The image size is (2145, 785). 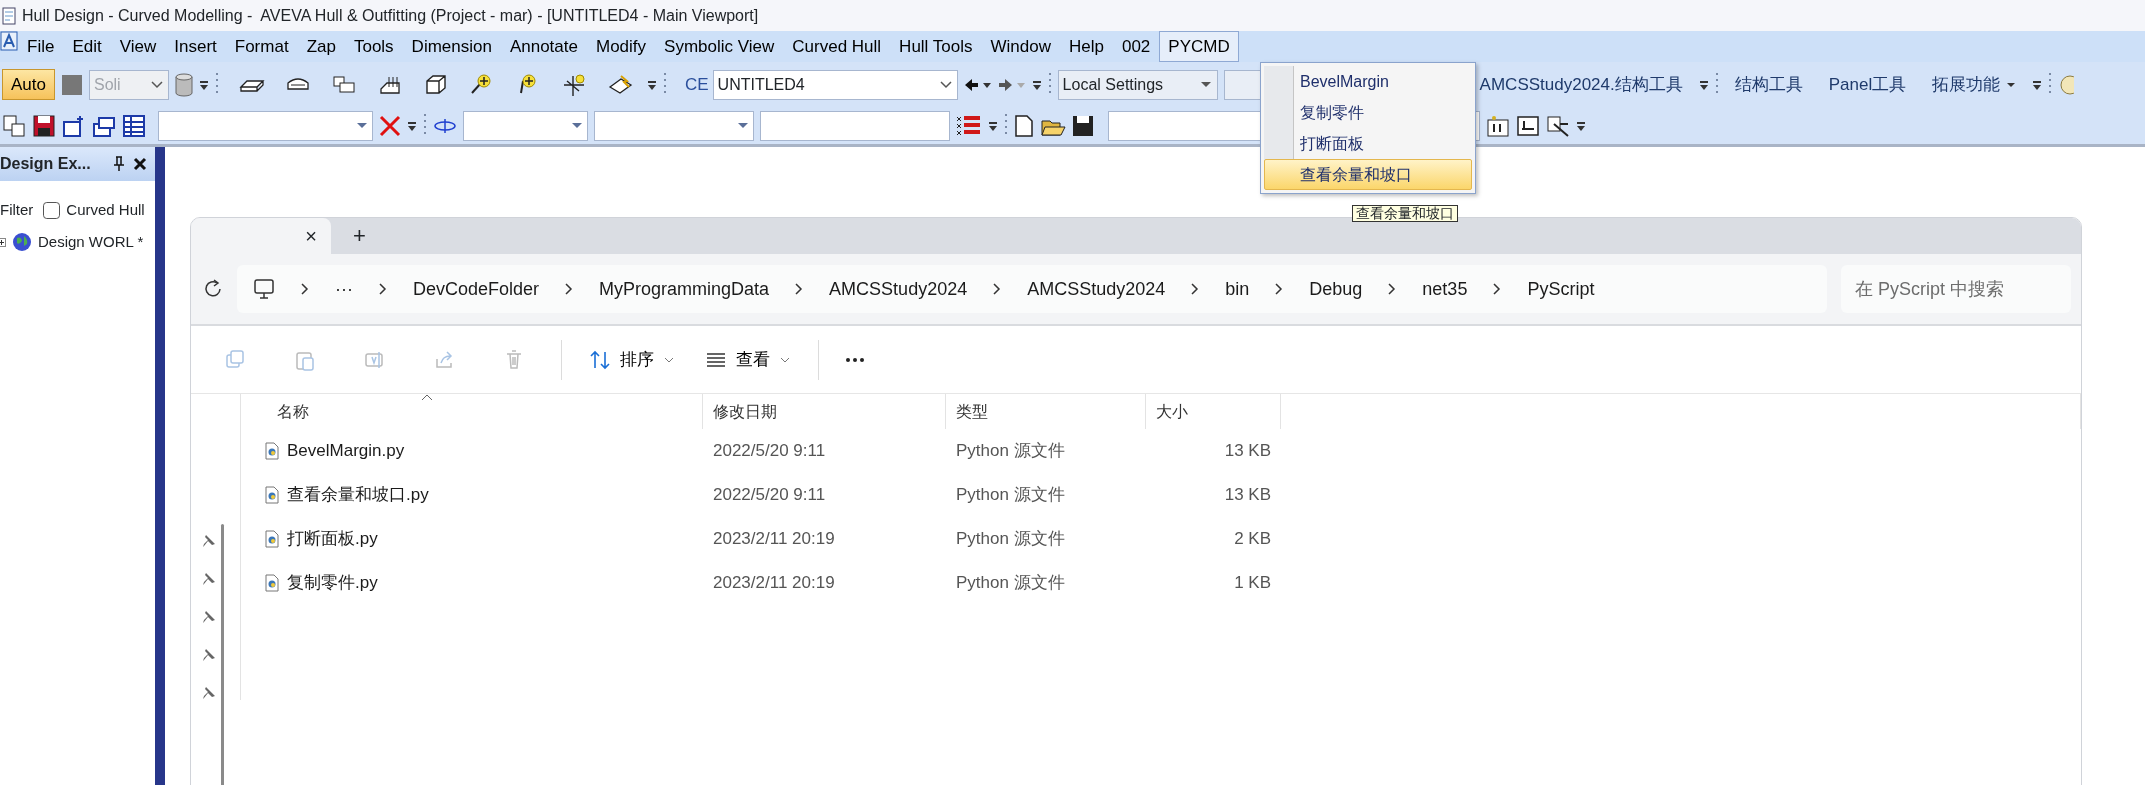 What do you see at coordinates (311, 236) in the screenshot?
I see `close-tab-button: ×` at bounding box center [311, 236].